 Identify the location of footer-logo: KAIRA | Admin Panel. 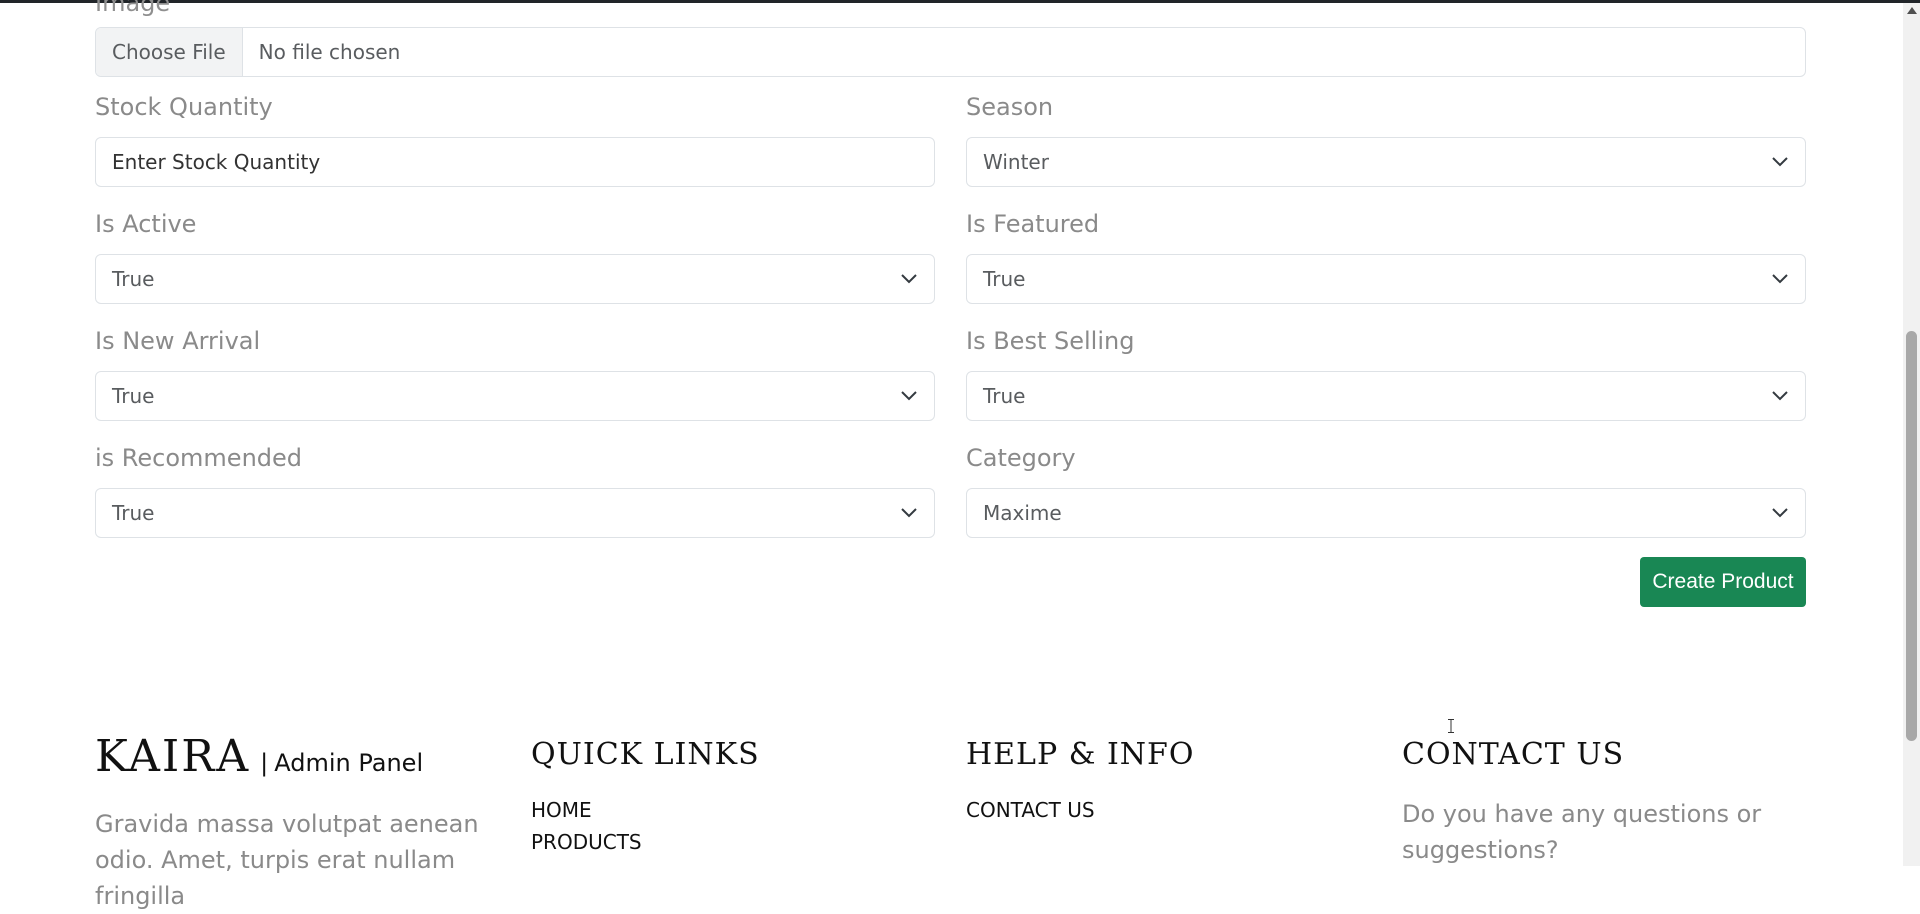
(305, 756).